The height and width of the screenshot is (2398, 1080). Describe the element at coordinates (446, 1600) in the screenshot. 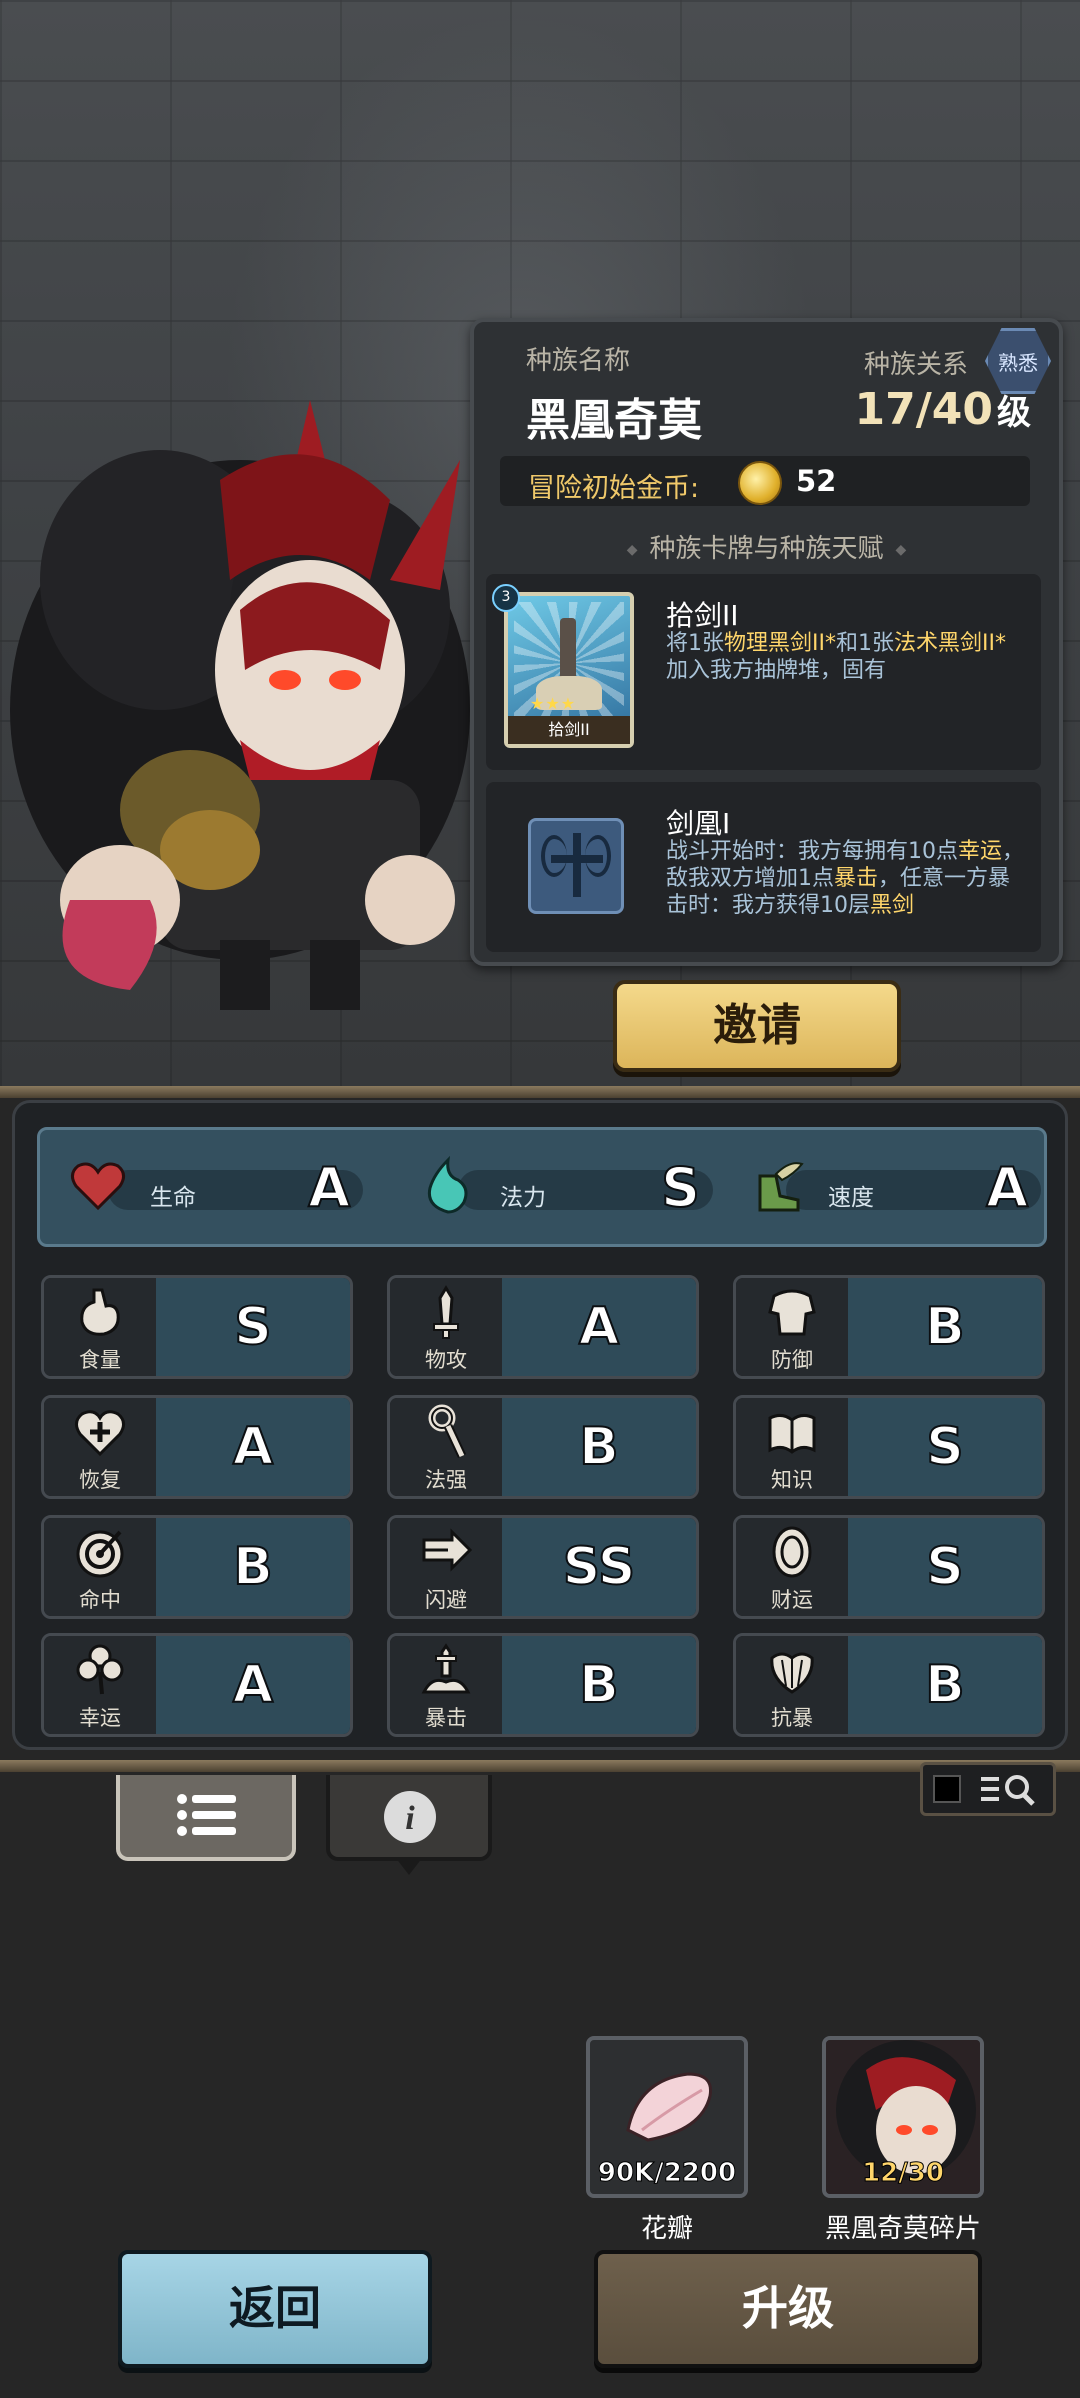

I see `attr-name: 闪避` at that location.